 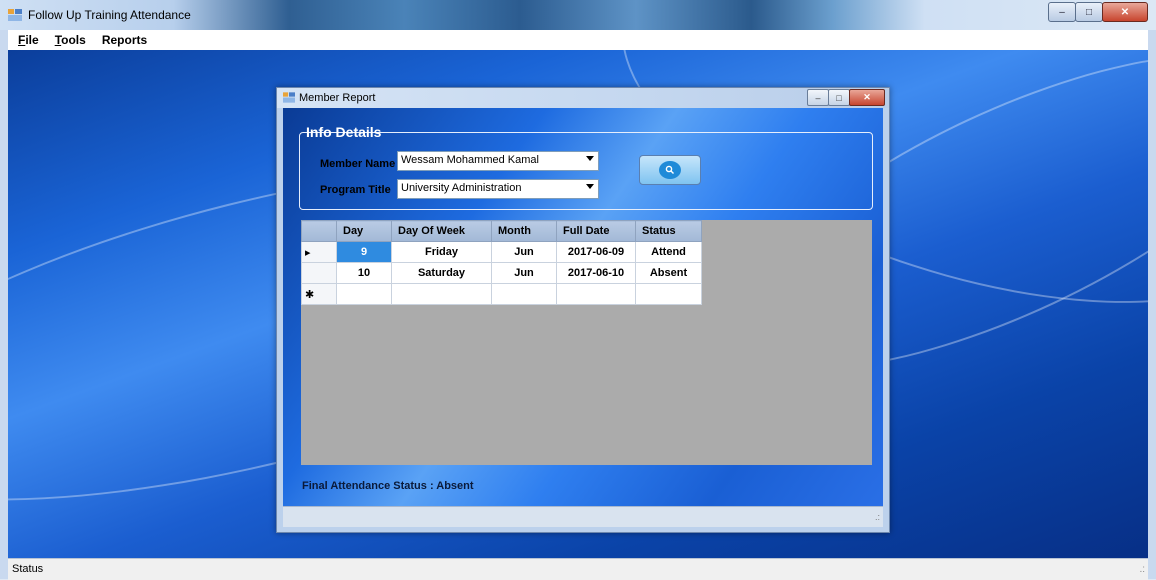 I want to click on child-title-bar: Member Report – □ ✕, so click(x=583, y=98).